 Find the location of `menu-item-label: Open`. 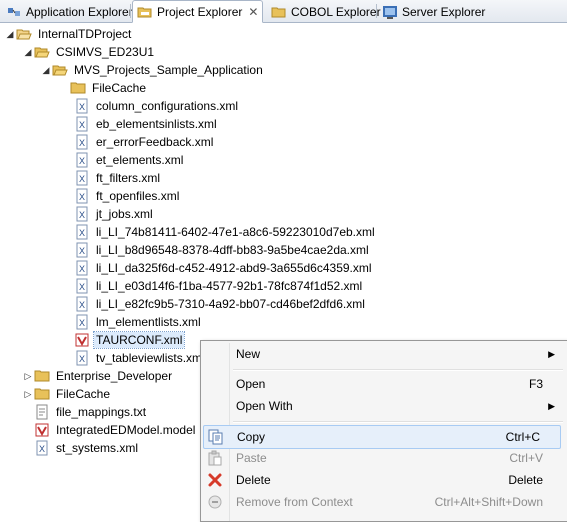

menu-item-label: Open is located at coordinates (251, 384).